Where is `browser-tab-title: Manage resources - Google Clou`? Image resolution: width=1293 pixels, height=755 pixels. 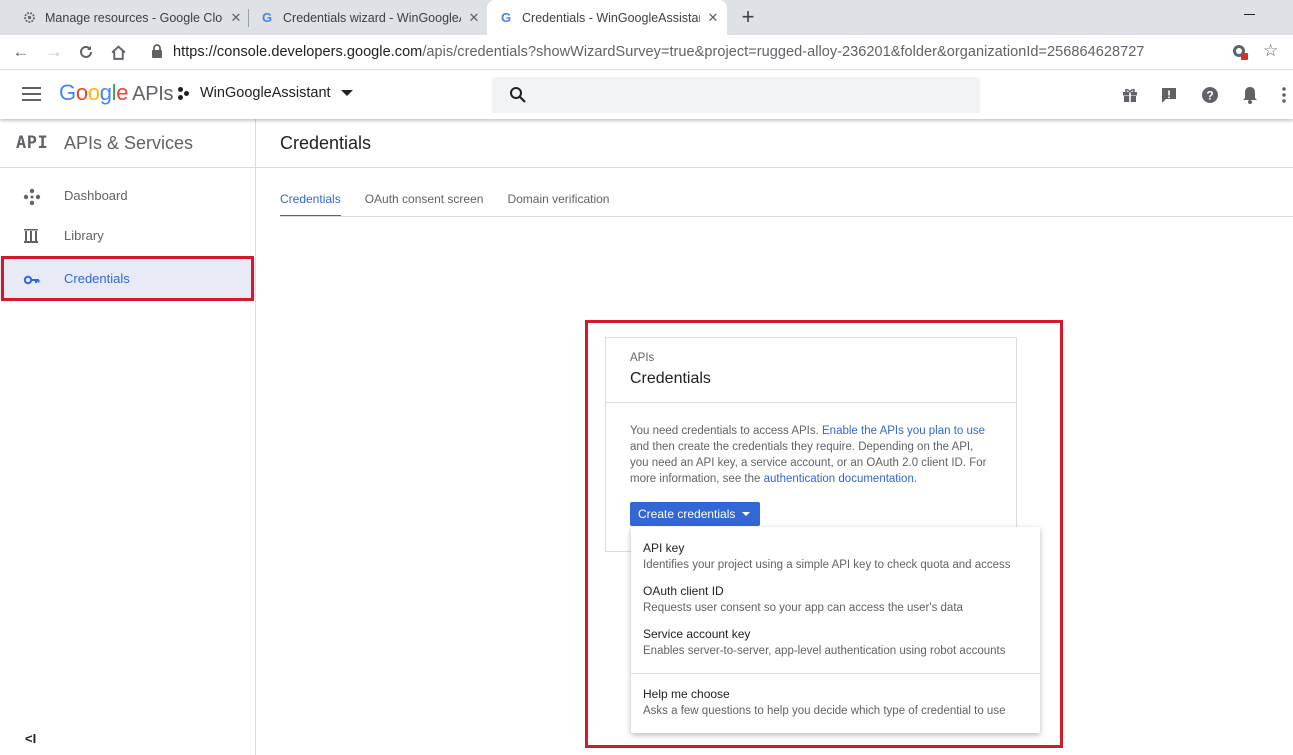
browser-tab-title: Manage resources - Google Clou is located at coordinates (134, 17).